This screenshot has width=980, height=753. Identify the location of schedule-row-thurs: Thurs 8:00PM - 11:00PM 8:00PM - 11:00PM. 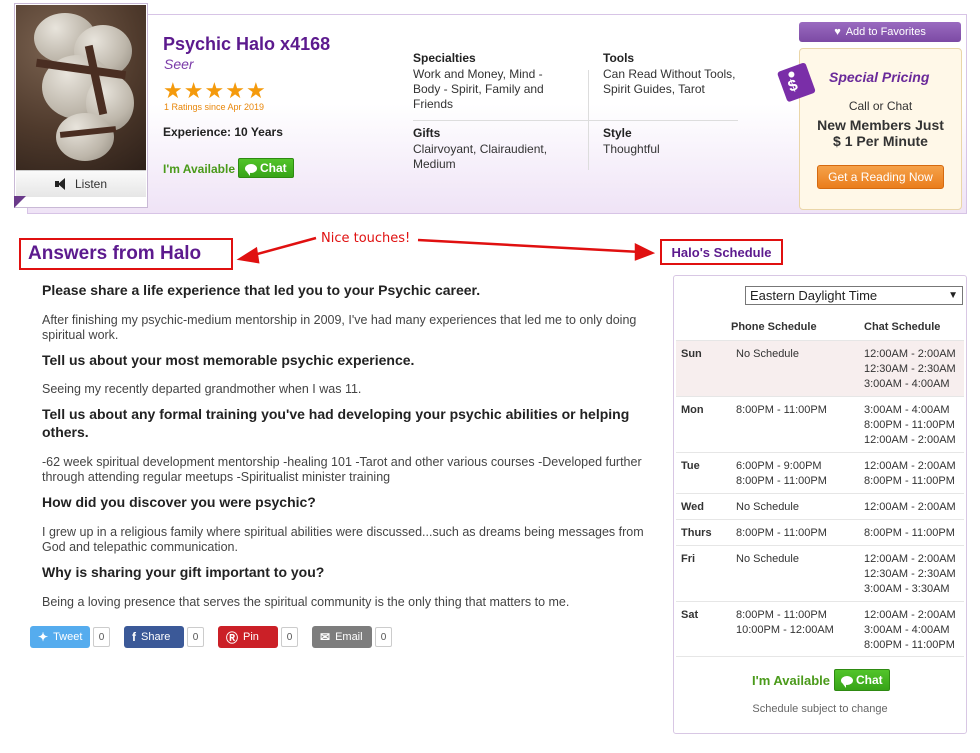
(820, 532).